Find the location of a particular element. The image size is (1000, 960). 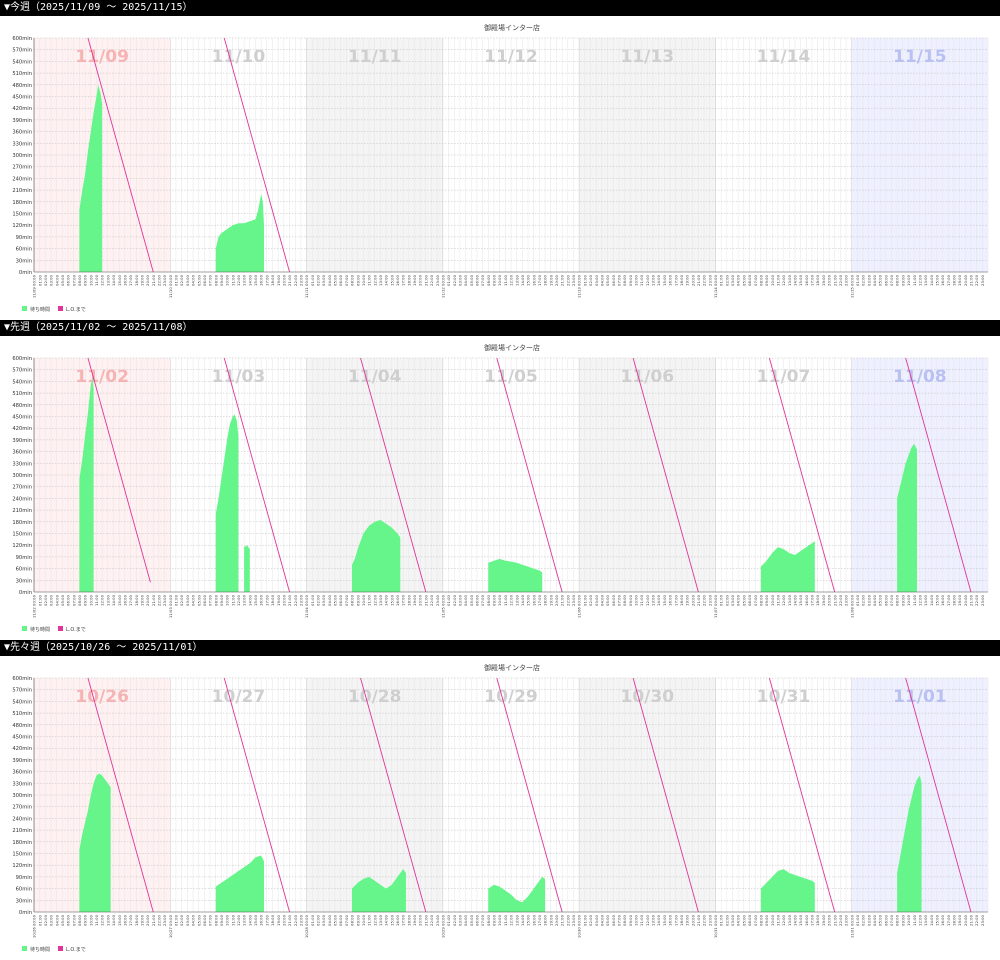

y-tick-label: 180min is located at coordinates (22, 843).